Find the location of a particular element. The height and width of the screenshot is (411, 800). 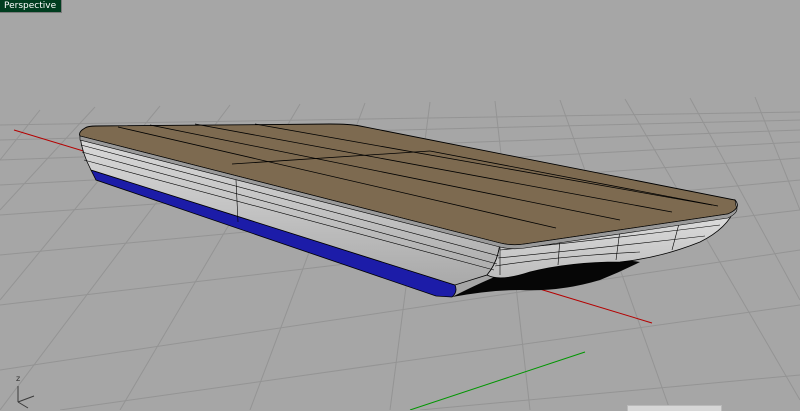

y-axis-line is located at coordinates (497, 380).